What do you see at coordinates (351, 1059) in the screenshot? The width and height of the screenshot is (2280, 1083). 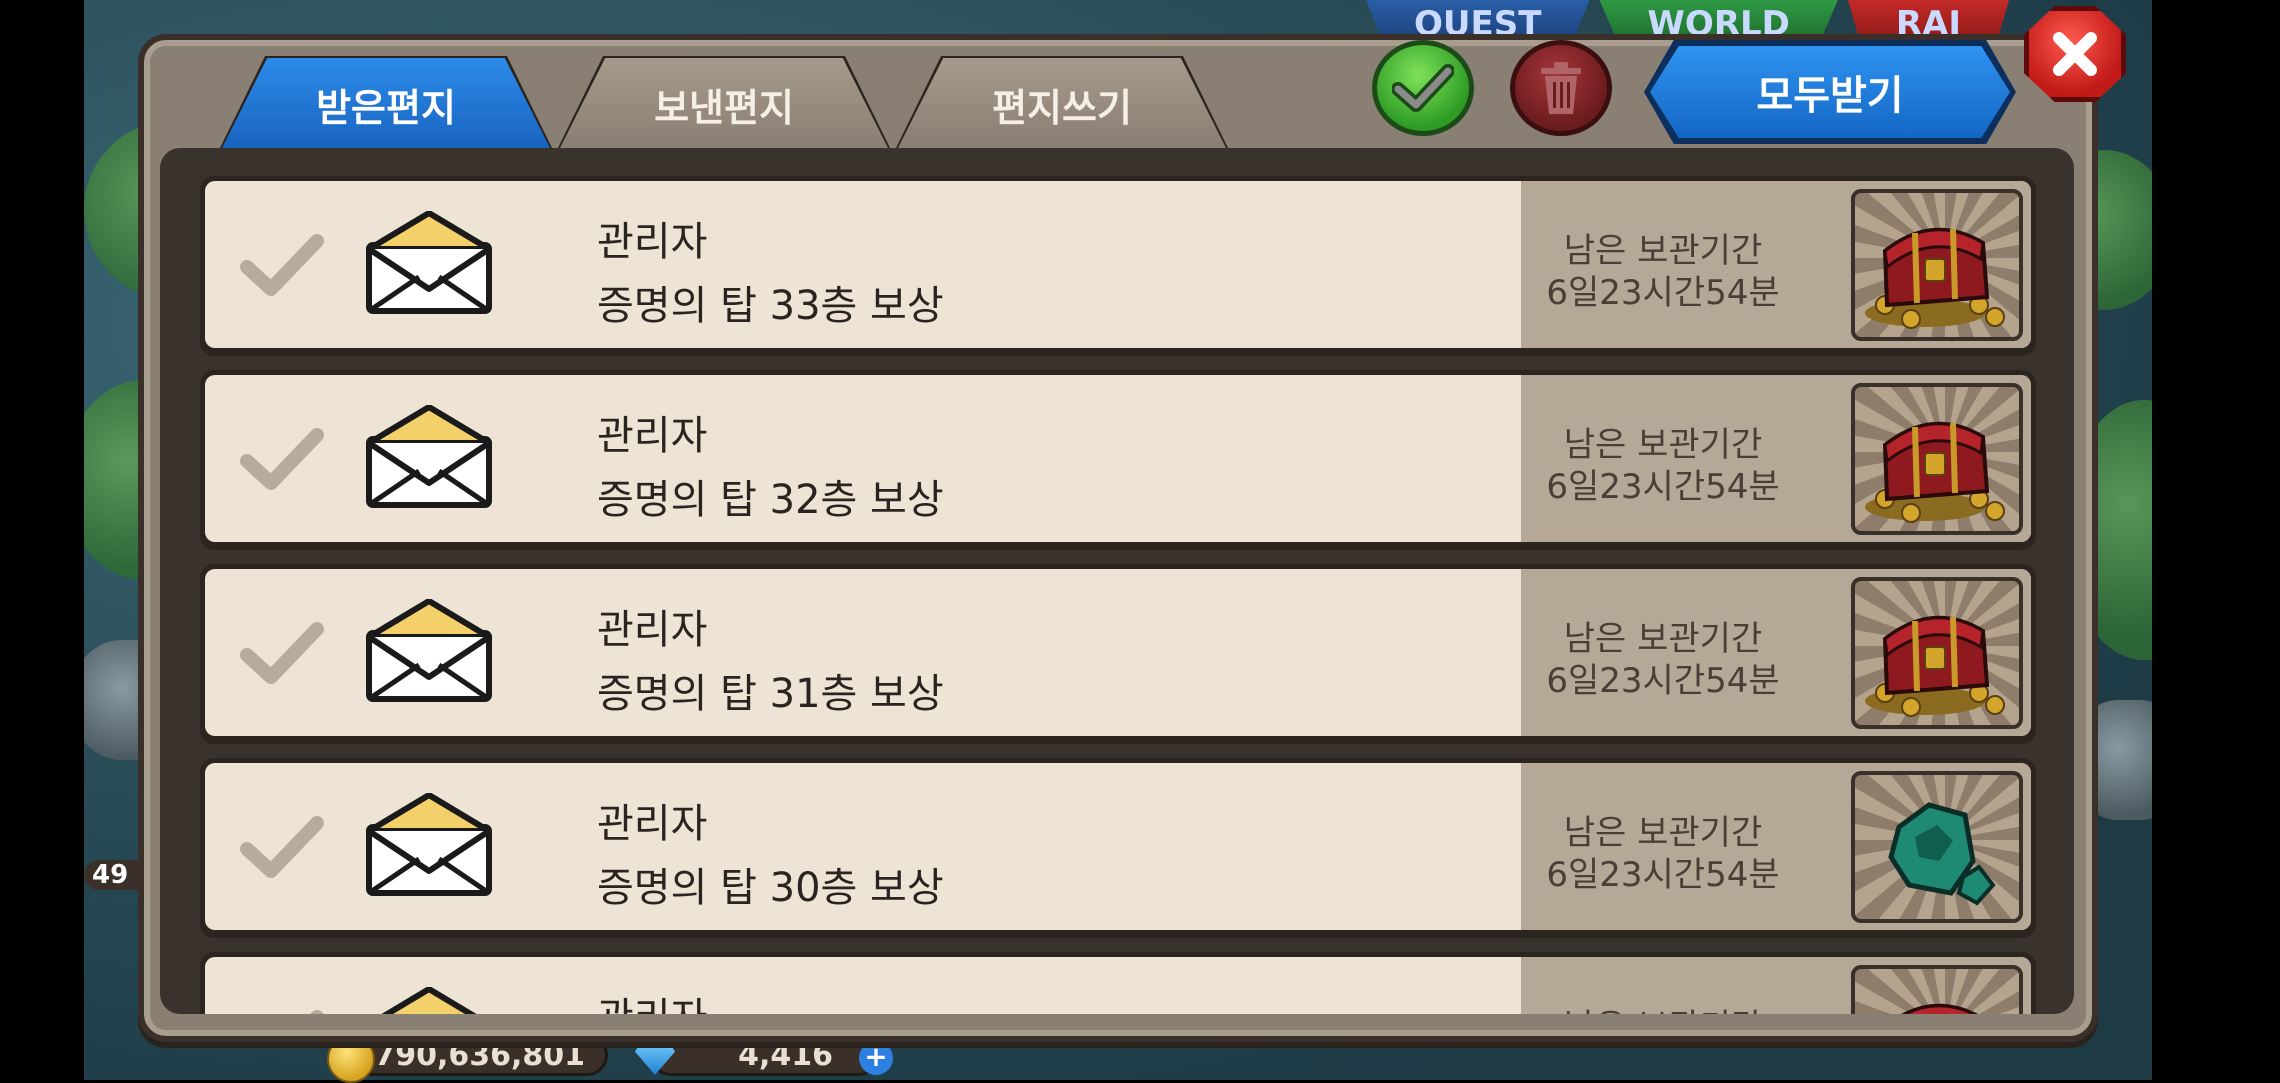 I see `gold-coin-icon` at bounding box center [351, 1059].